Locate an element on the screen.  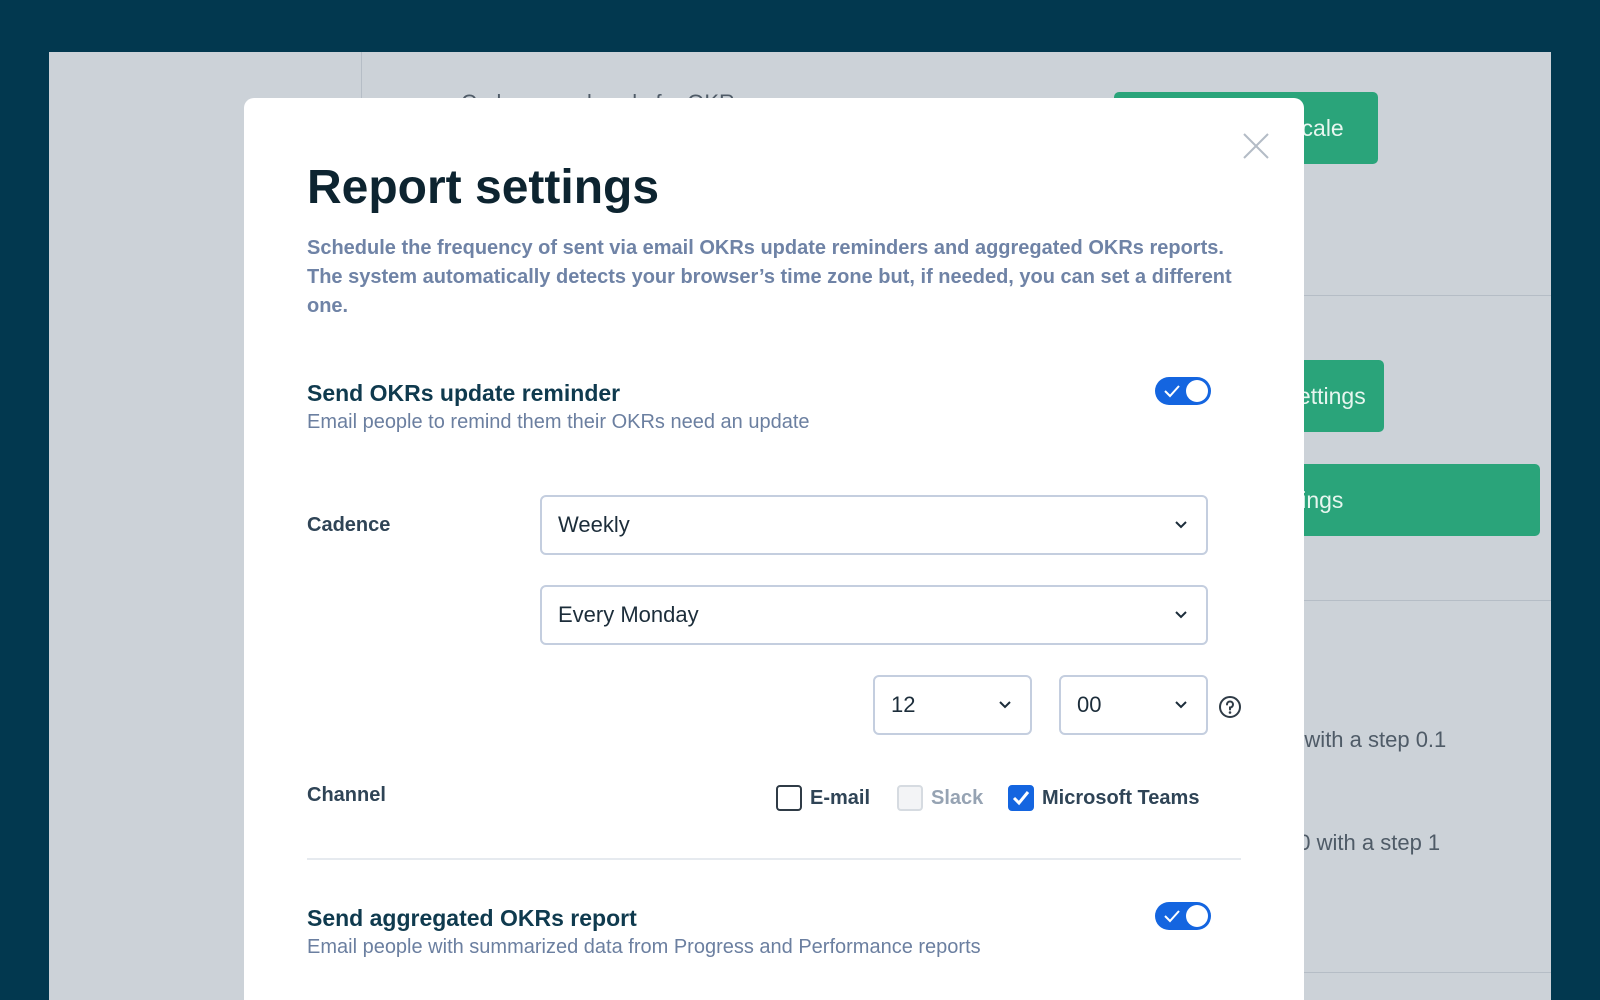
help-icon is located at coordinates (1230, 707).